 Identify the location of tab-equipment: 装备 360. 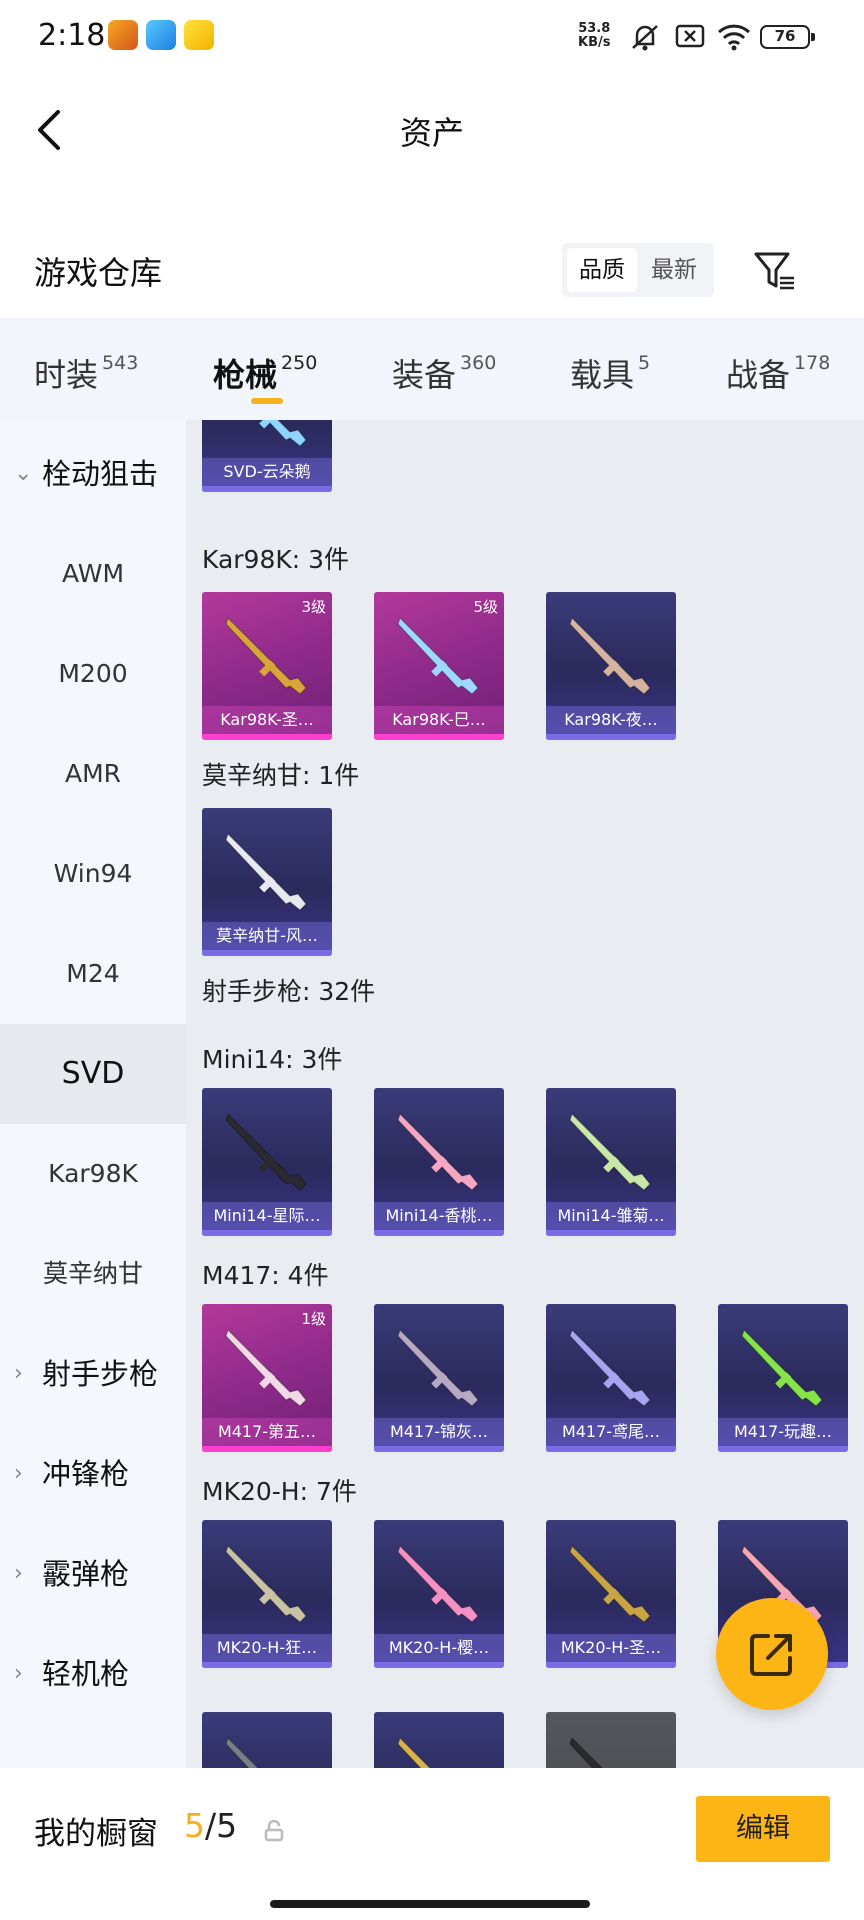
(444, 373).